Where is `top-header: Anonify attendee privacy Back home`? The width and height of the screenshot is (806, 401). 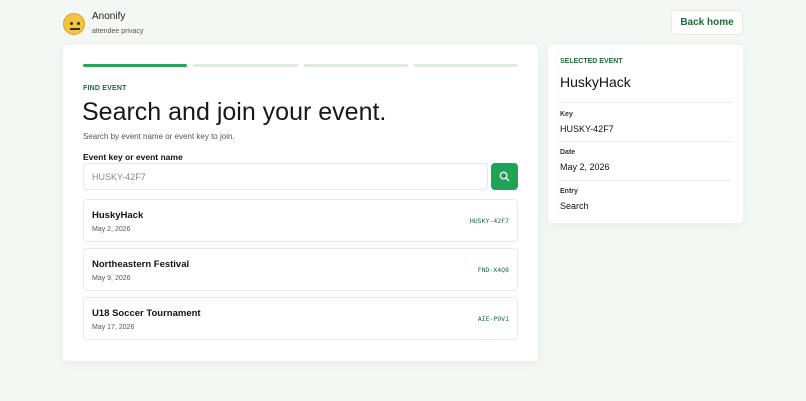 top-header: Anonify attendee privacy Back home is located at coordinates (403, 22).